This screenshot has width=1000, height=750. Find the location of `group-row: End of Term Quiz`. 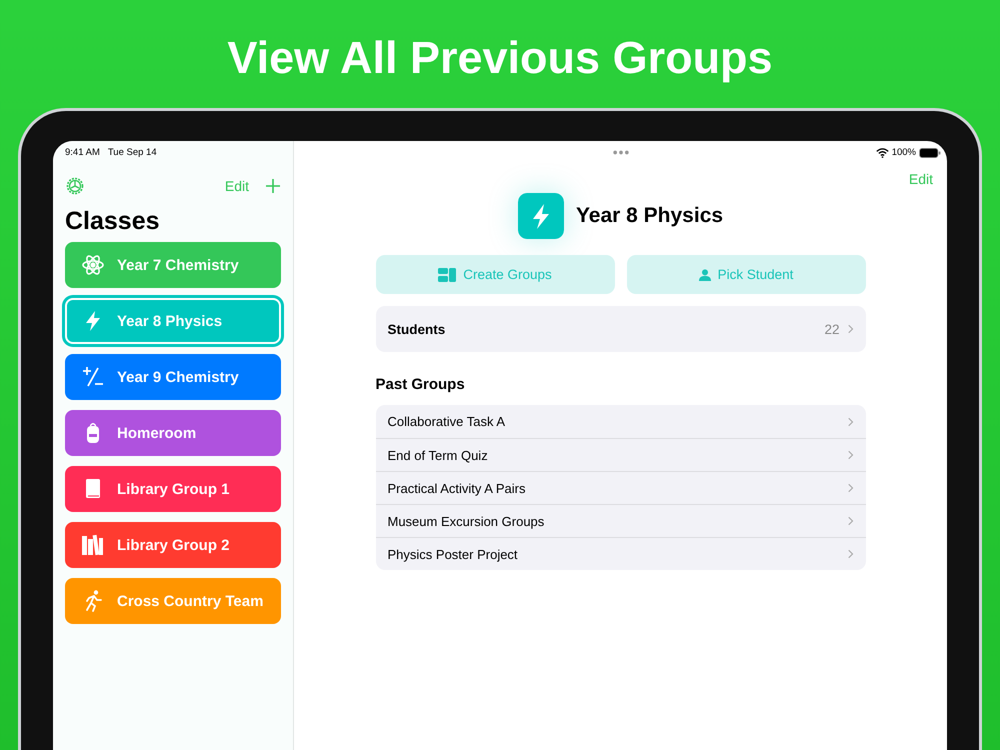

group-row: End of Term Quiz is located at coordinates (621, 454).